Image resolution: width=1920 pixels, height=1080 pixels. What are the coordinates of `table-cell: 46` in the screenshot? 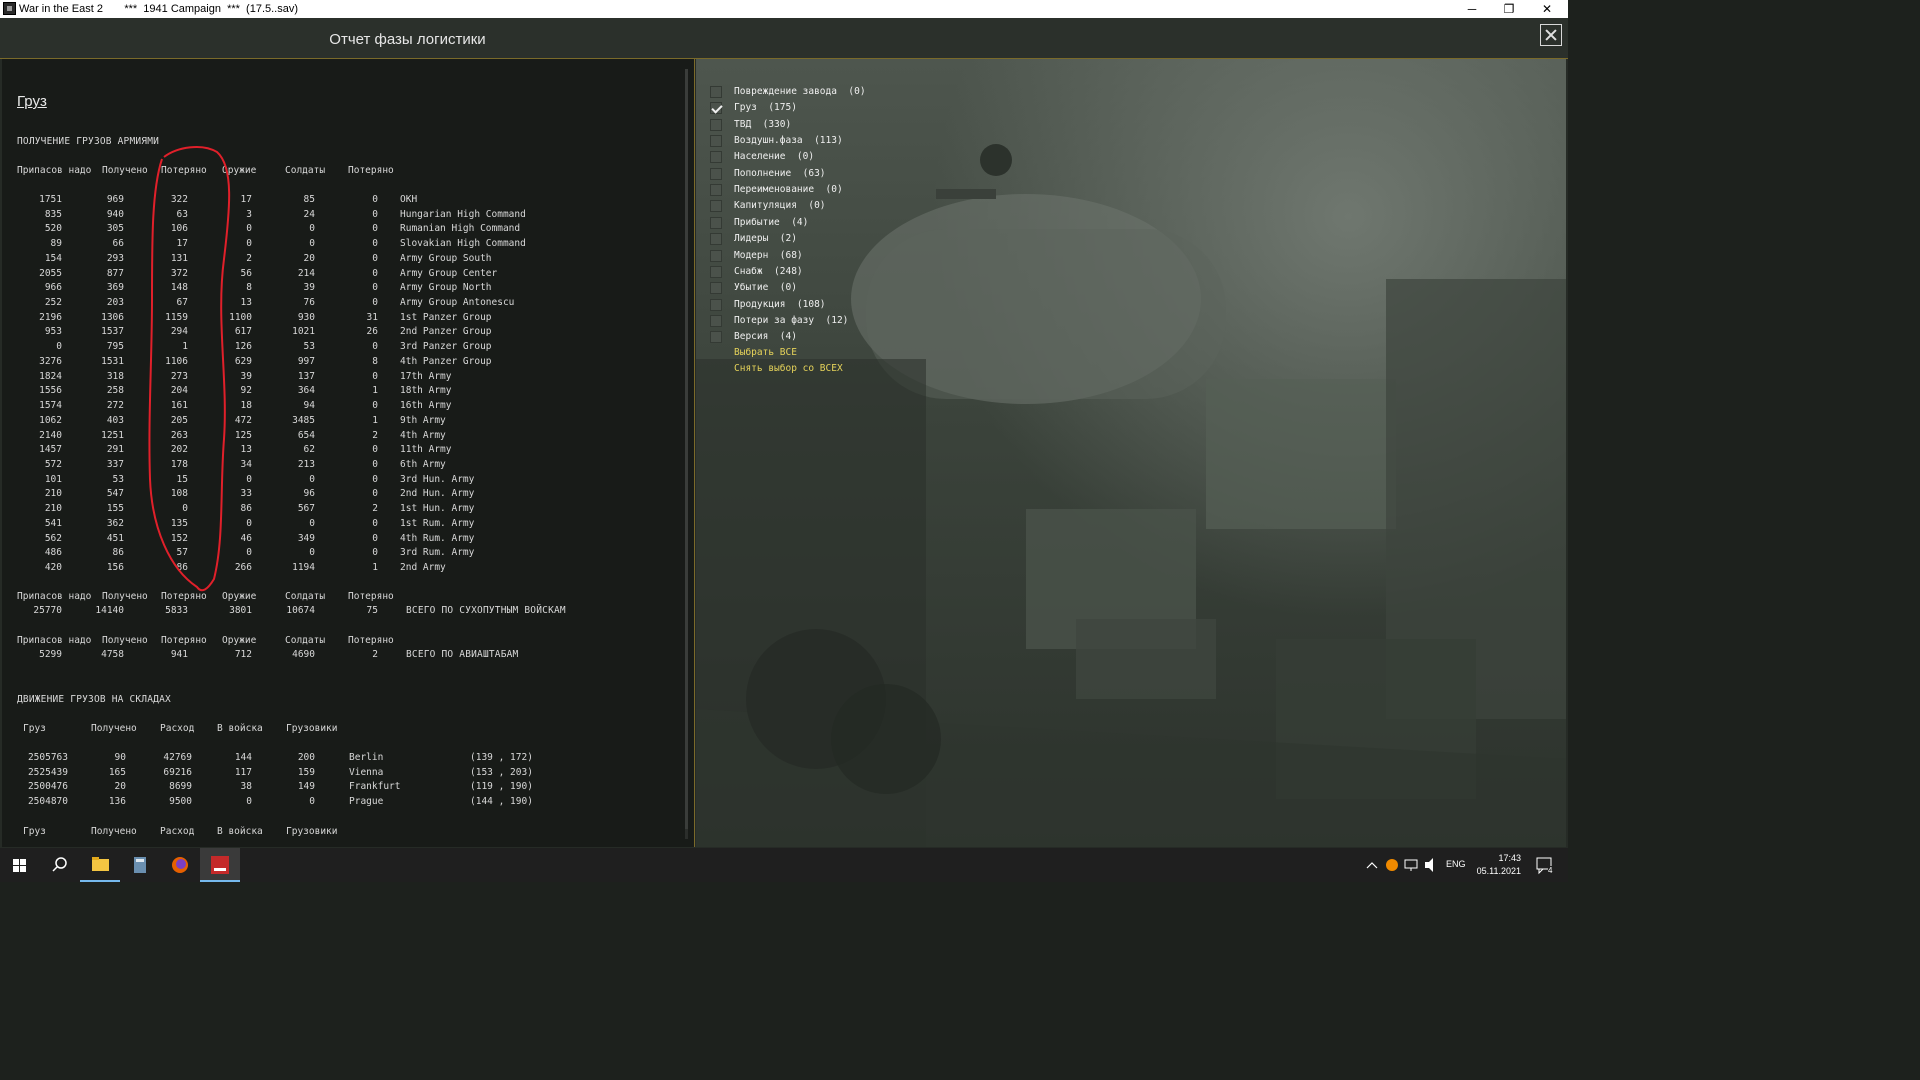 It's located at (246, 538).